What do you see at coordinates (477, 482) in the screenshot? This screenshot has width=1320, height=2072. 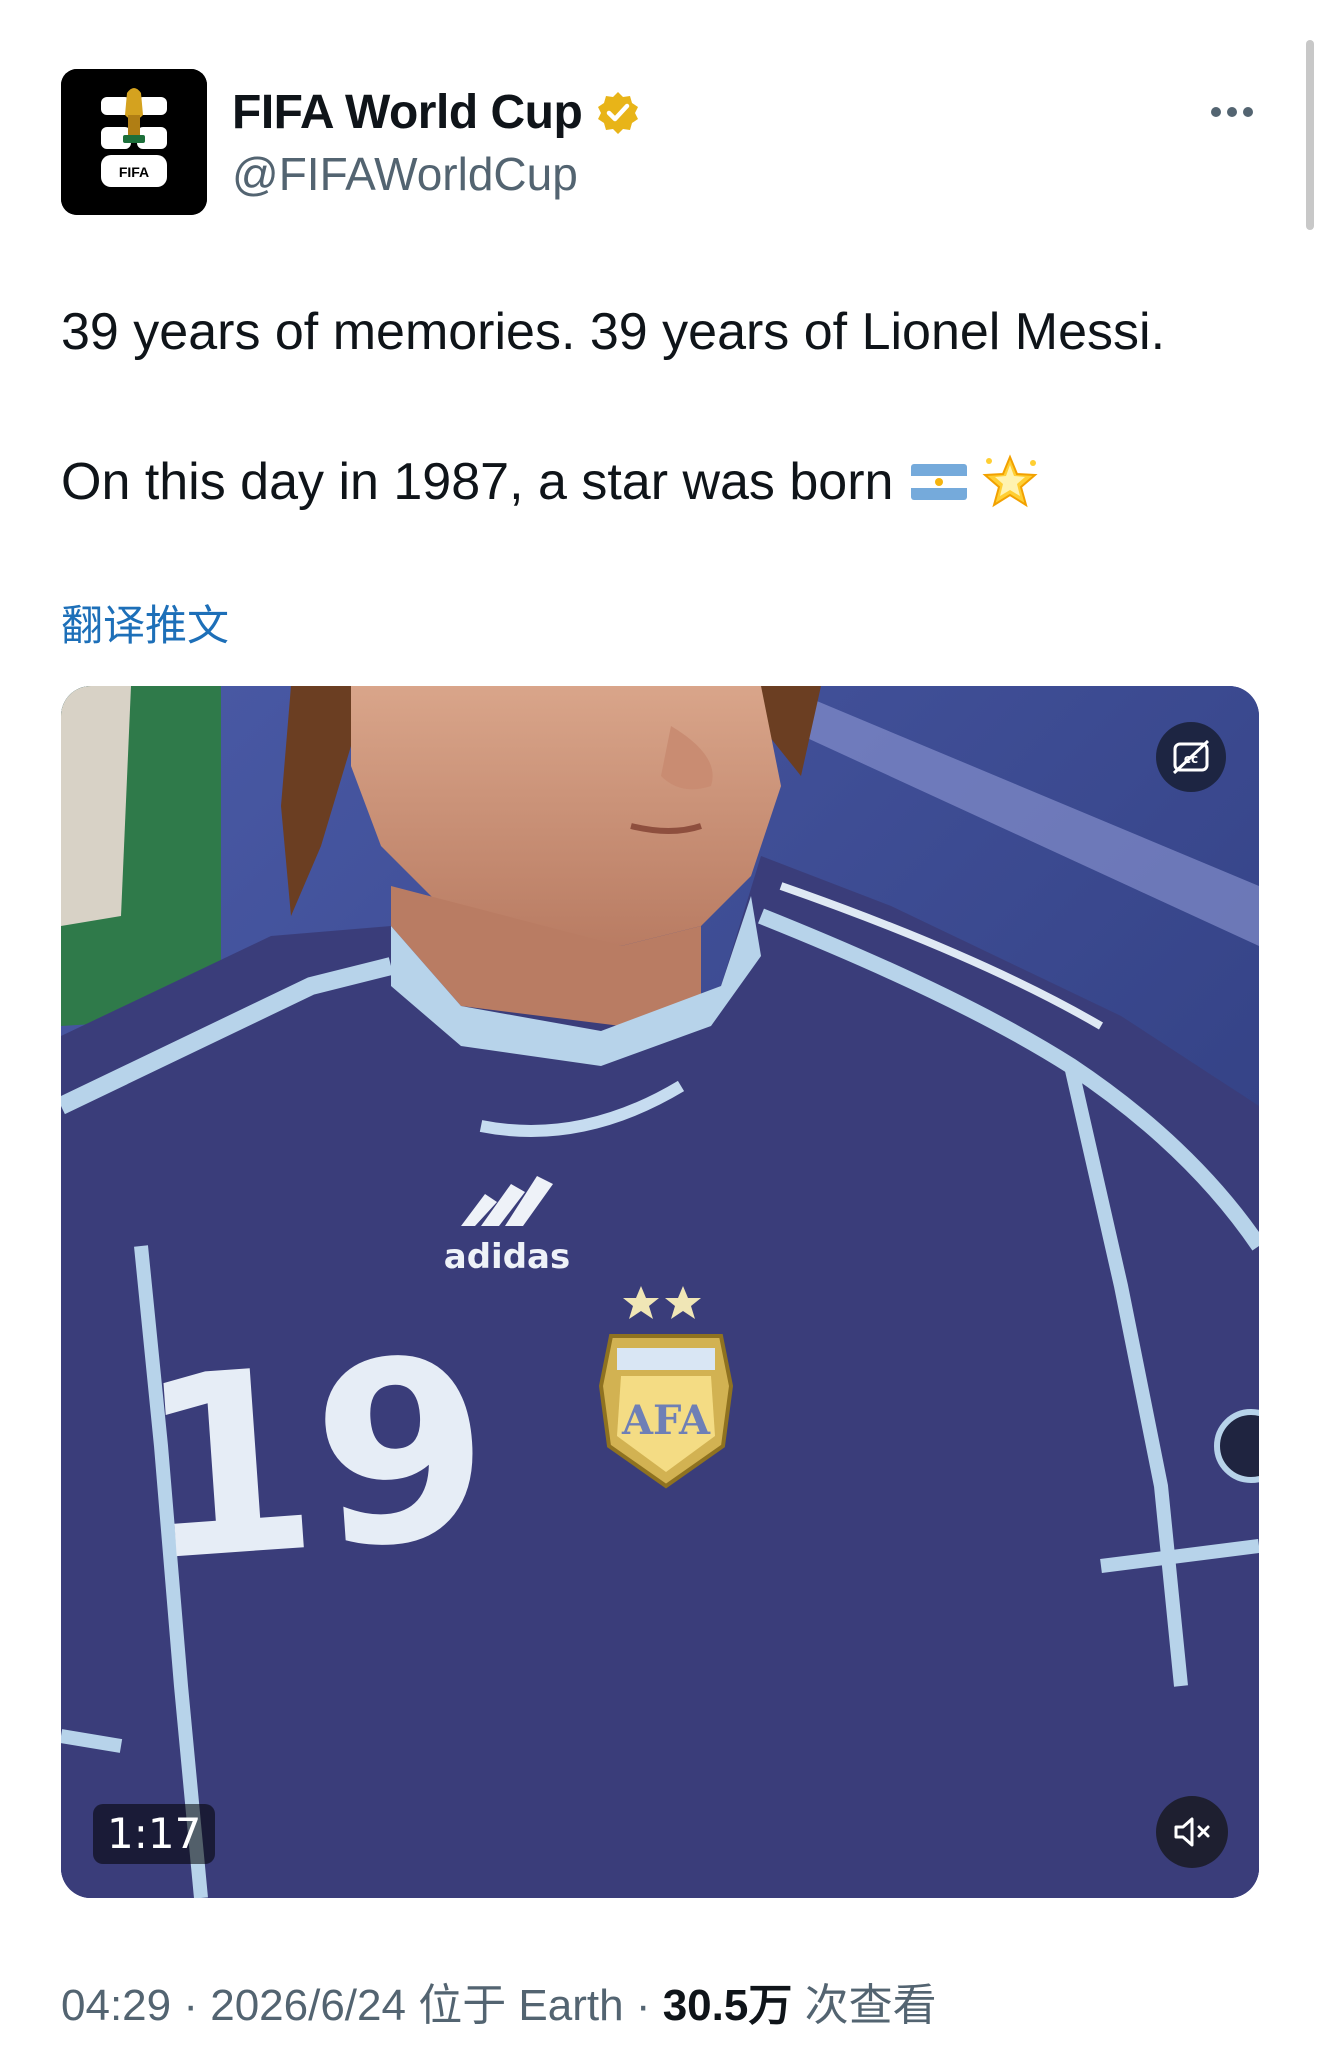 I see `tweet-text-line-2-text: On this day in 1987, a star was born` at bounding box center [477, 482].